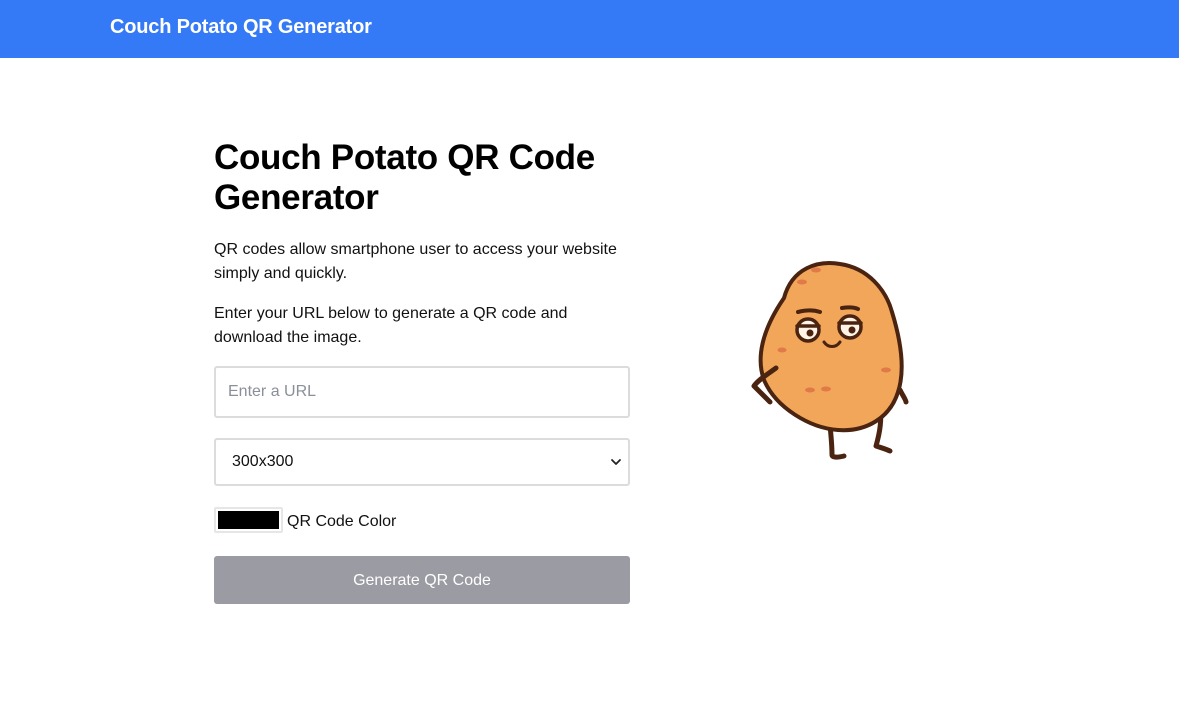  I want to click on color-swatch-fill, so click(248, 520).